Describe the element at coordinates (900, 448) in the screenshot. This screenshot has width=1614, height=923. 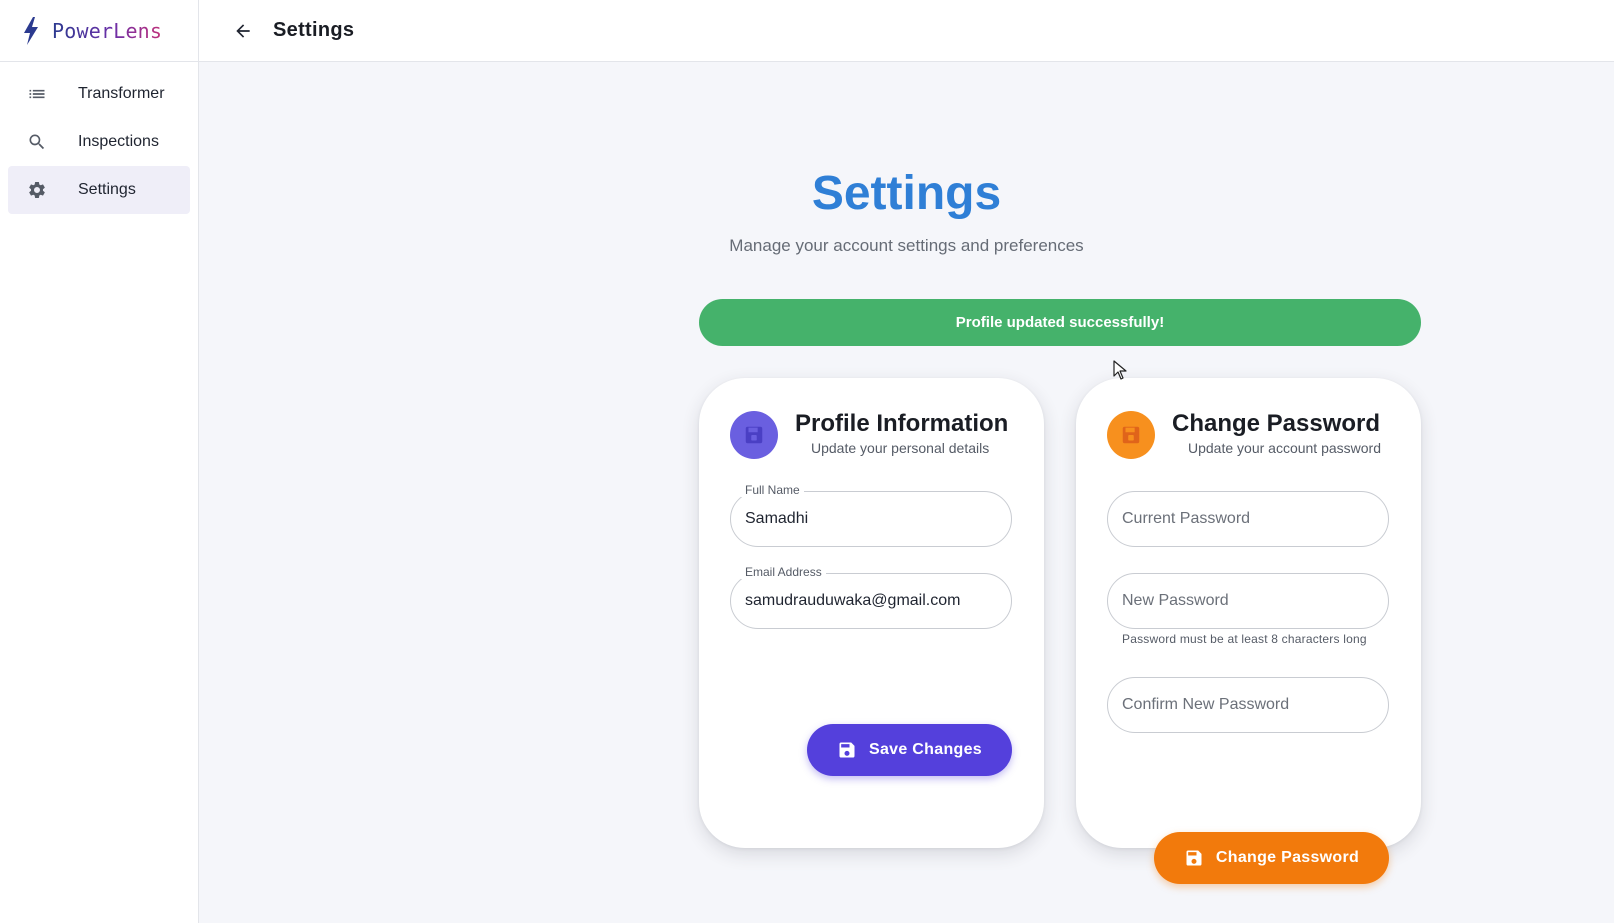
I see `profile-card-subtitle: Update your personal details` at that location.